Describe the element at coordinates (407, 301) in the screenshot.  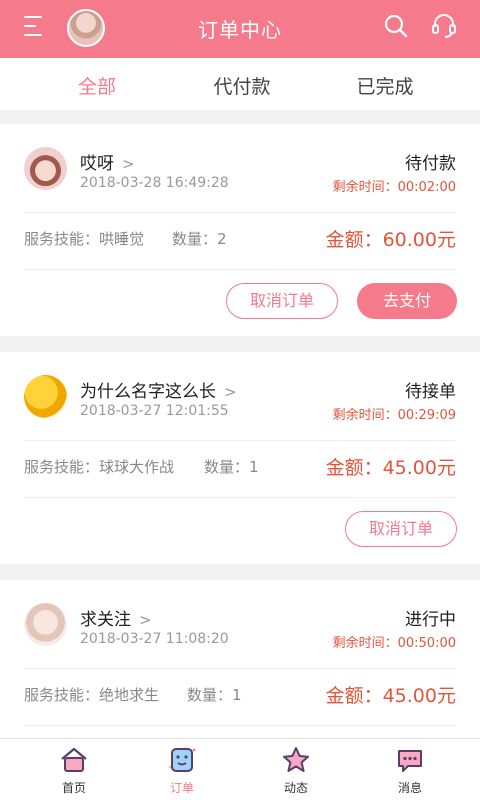
I see `pay-button: 去支付` at that location.